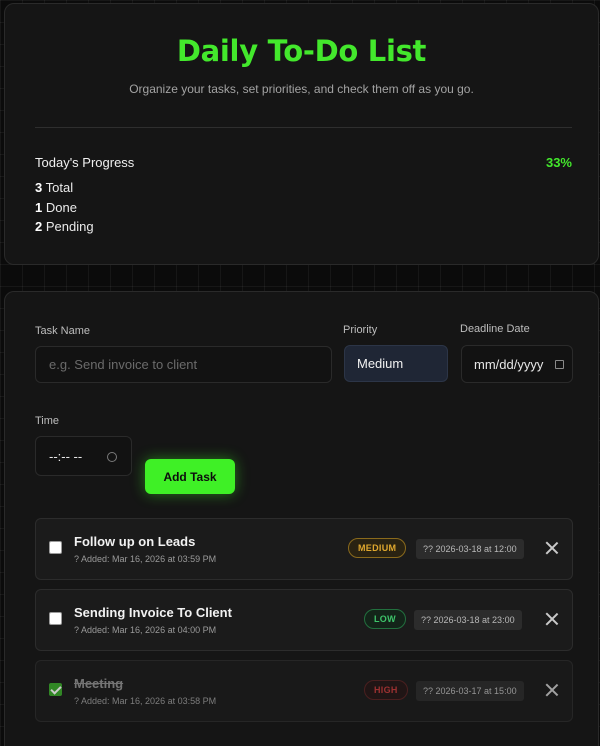 Image resolution: width=600 pixels, height=746 pixels. What do you see at coordinates (360, 330) in the screenshot?
I see `priority-label: Priority` at bounding box center [360, 330].